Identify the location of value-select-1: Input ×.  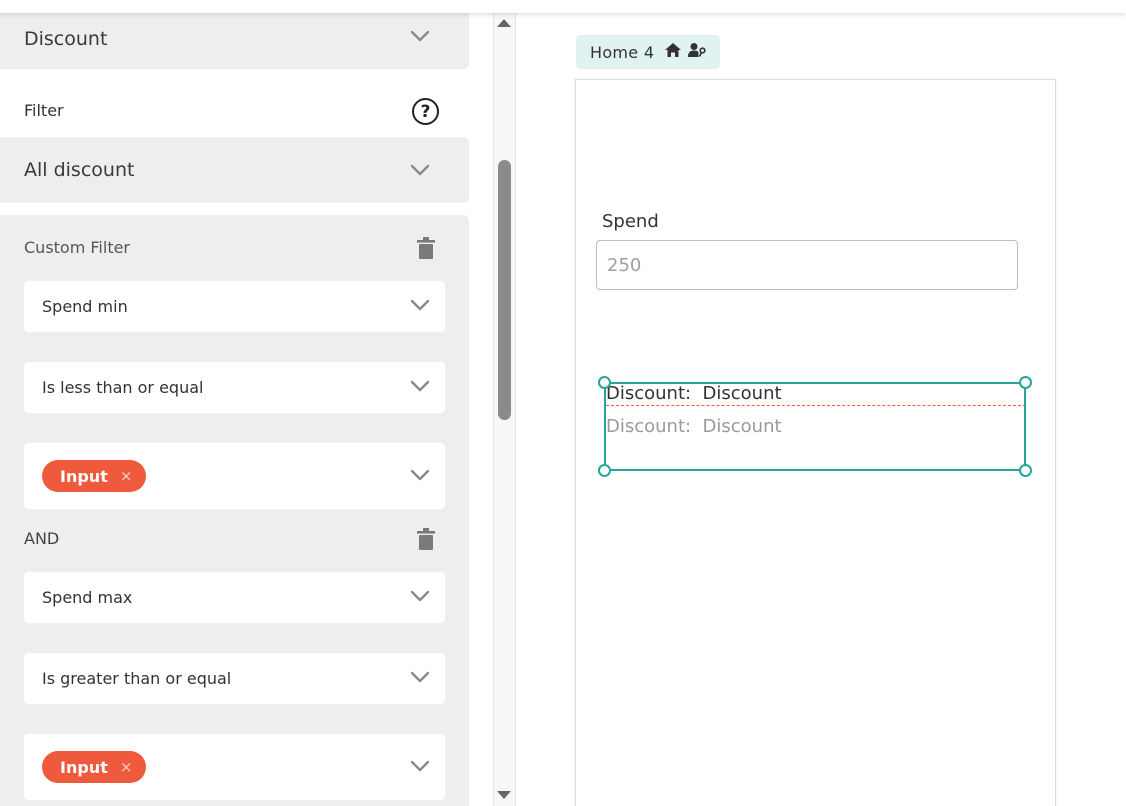
(234, 476).